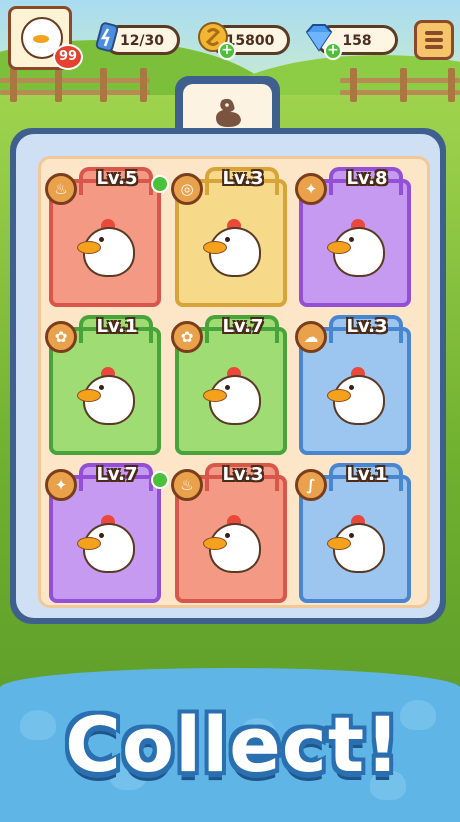  I want to click on duck-silhouette-icon, so click(228, 112).